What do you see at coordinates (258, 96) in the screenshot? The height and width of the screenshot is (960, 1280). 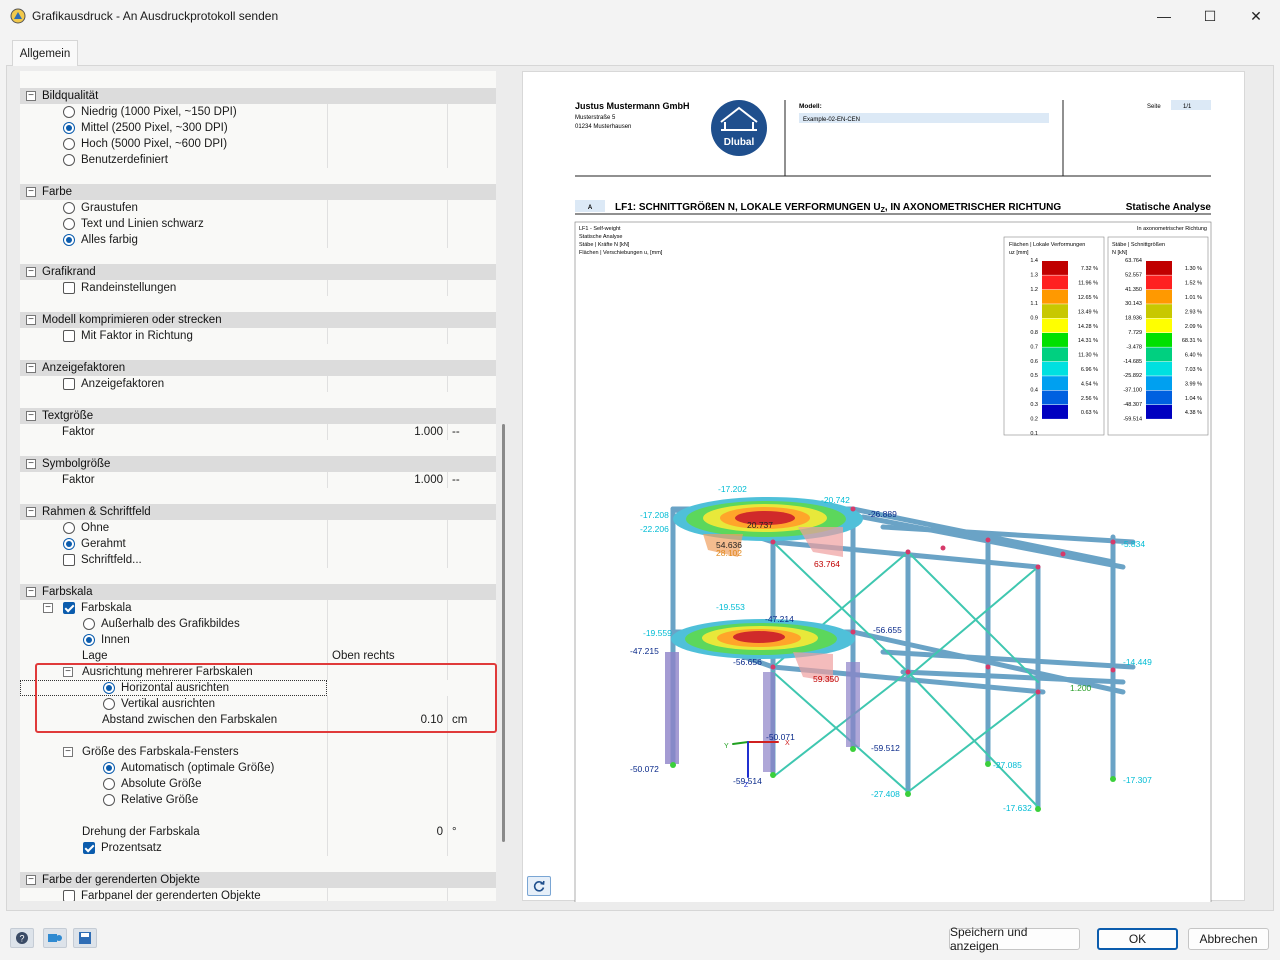 I see `category-bildqualitaet: − Bildqualität` at bounding box center [258, 96].